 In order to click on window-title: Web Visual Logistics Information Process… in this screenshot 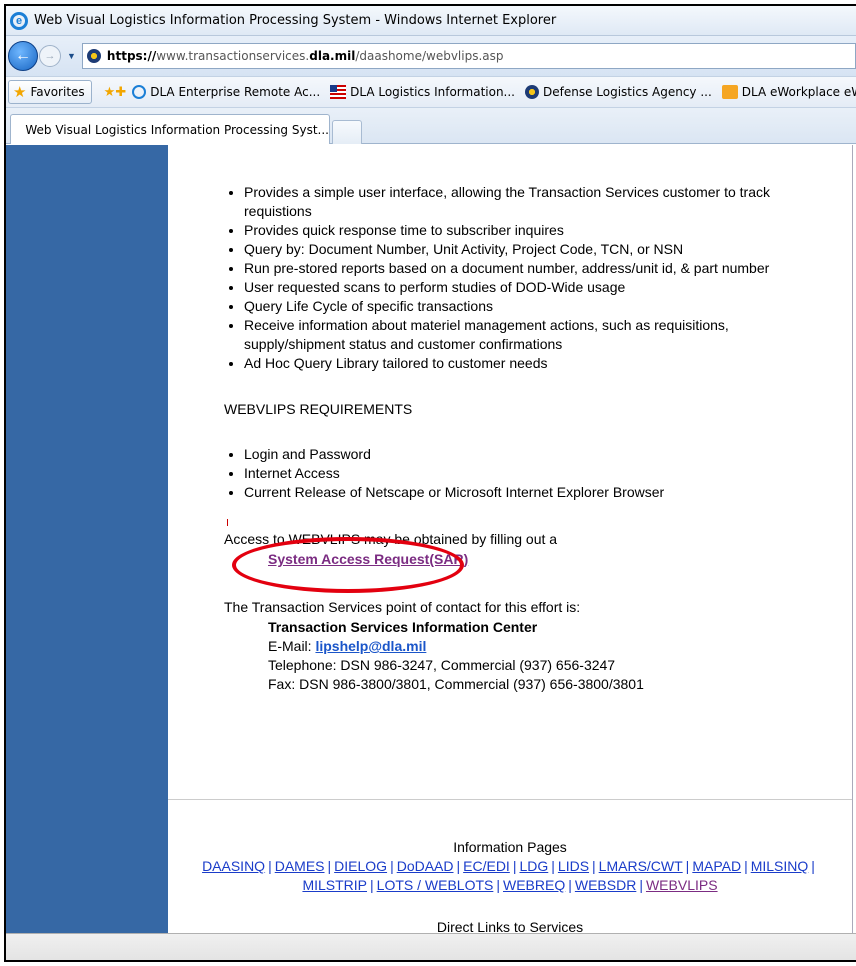, I will do `click(295, 20)`.